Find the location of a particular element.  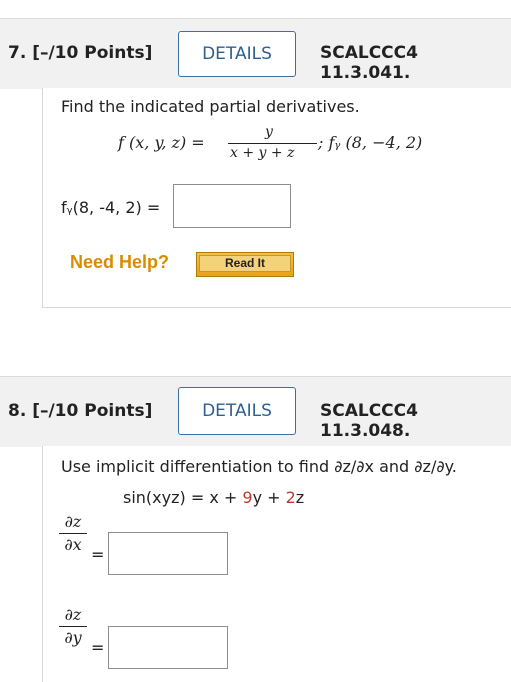

answer-input-fy is located at coordinates (232, 206).